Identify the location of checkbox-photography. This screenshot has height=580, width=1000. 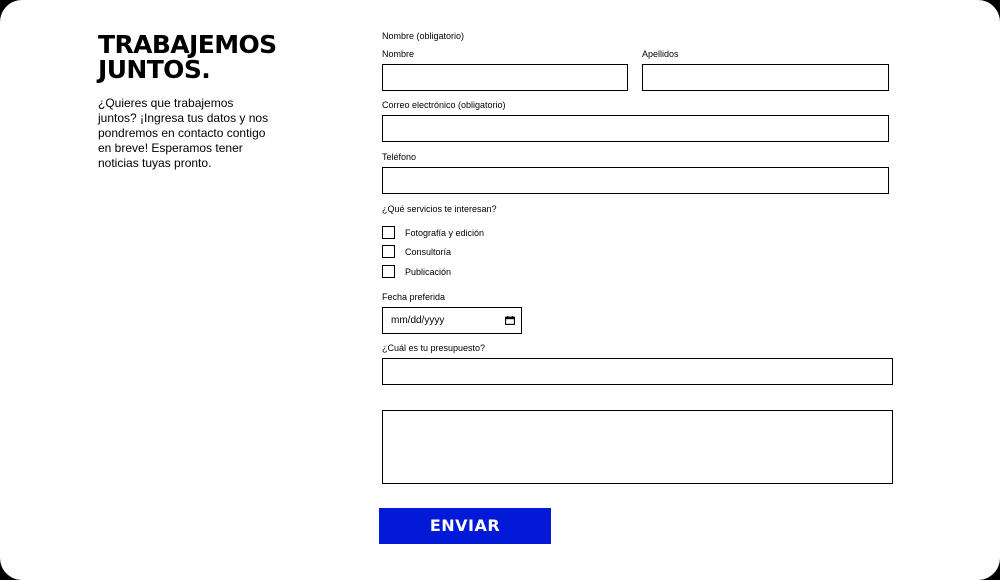
(388, 232).